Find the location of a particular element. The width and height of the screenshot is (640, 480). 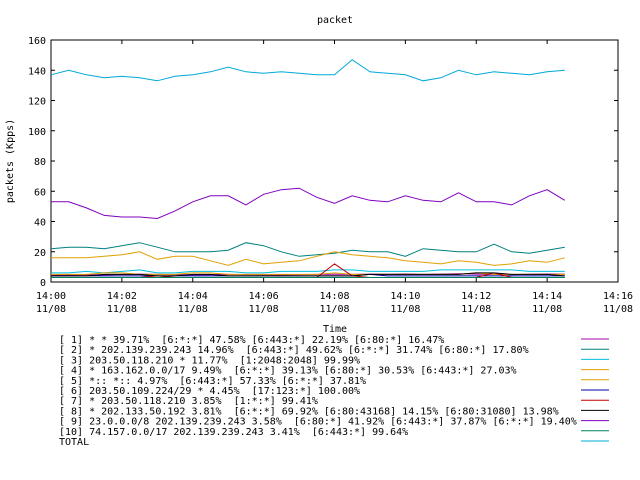

x-tick-label: 14:14 is located at coordinates (547, 296).